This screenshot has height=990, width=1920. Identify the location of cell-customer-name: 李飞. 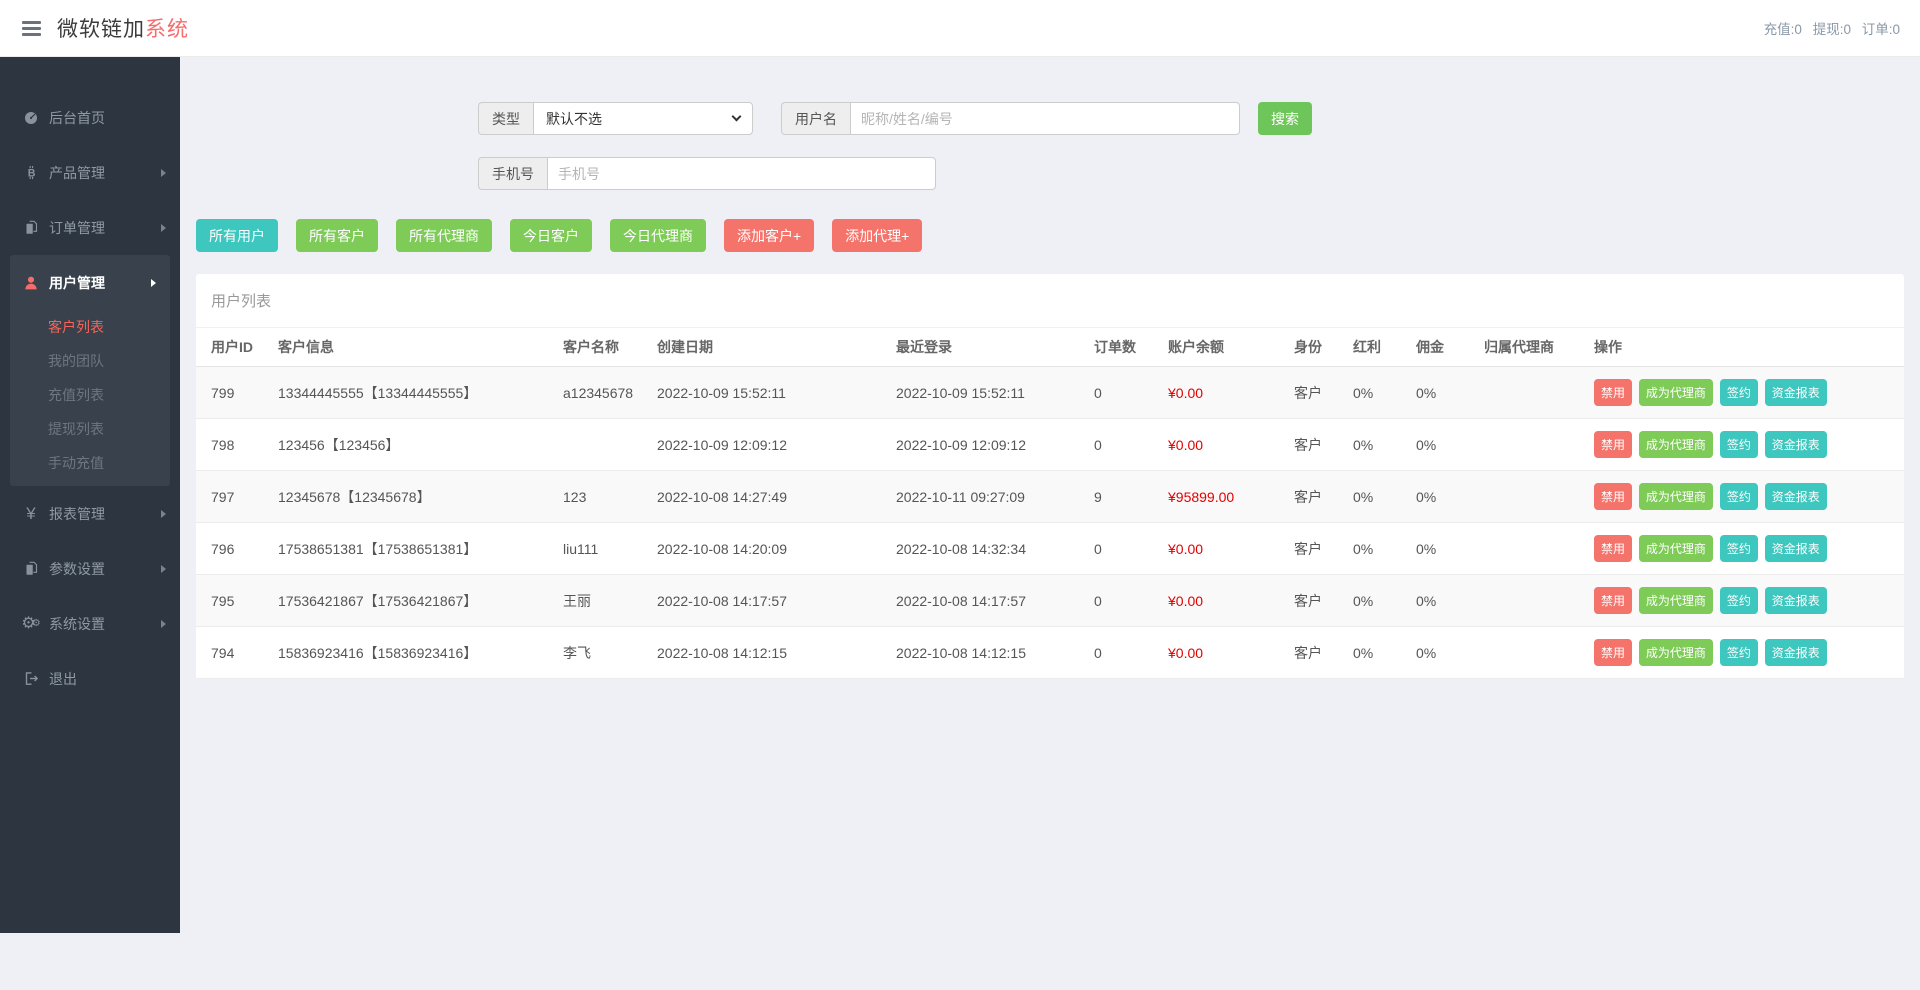
(602, 653).